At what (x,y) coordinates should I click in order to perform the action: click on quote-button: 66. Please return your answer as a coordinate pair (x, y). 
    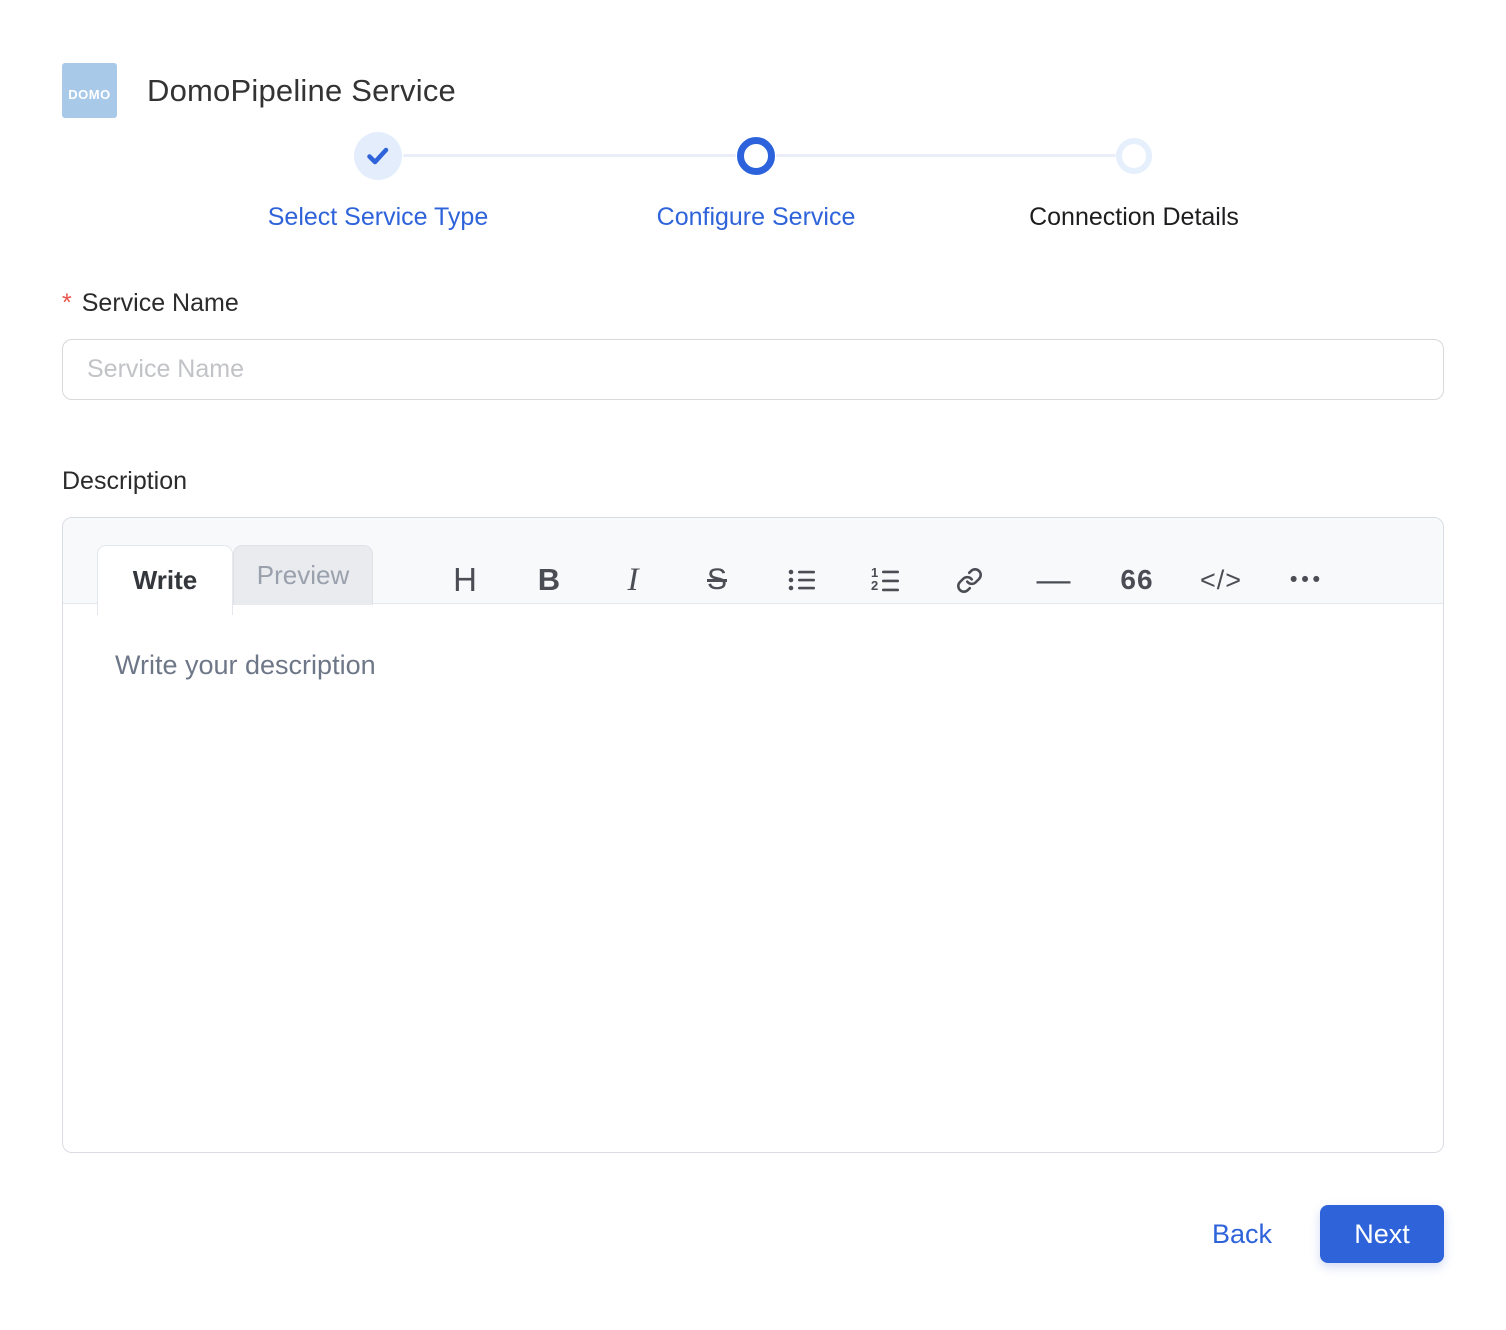
    Looking at the image, I should click on (1137, 580).